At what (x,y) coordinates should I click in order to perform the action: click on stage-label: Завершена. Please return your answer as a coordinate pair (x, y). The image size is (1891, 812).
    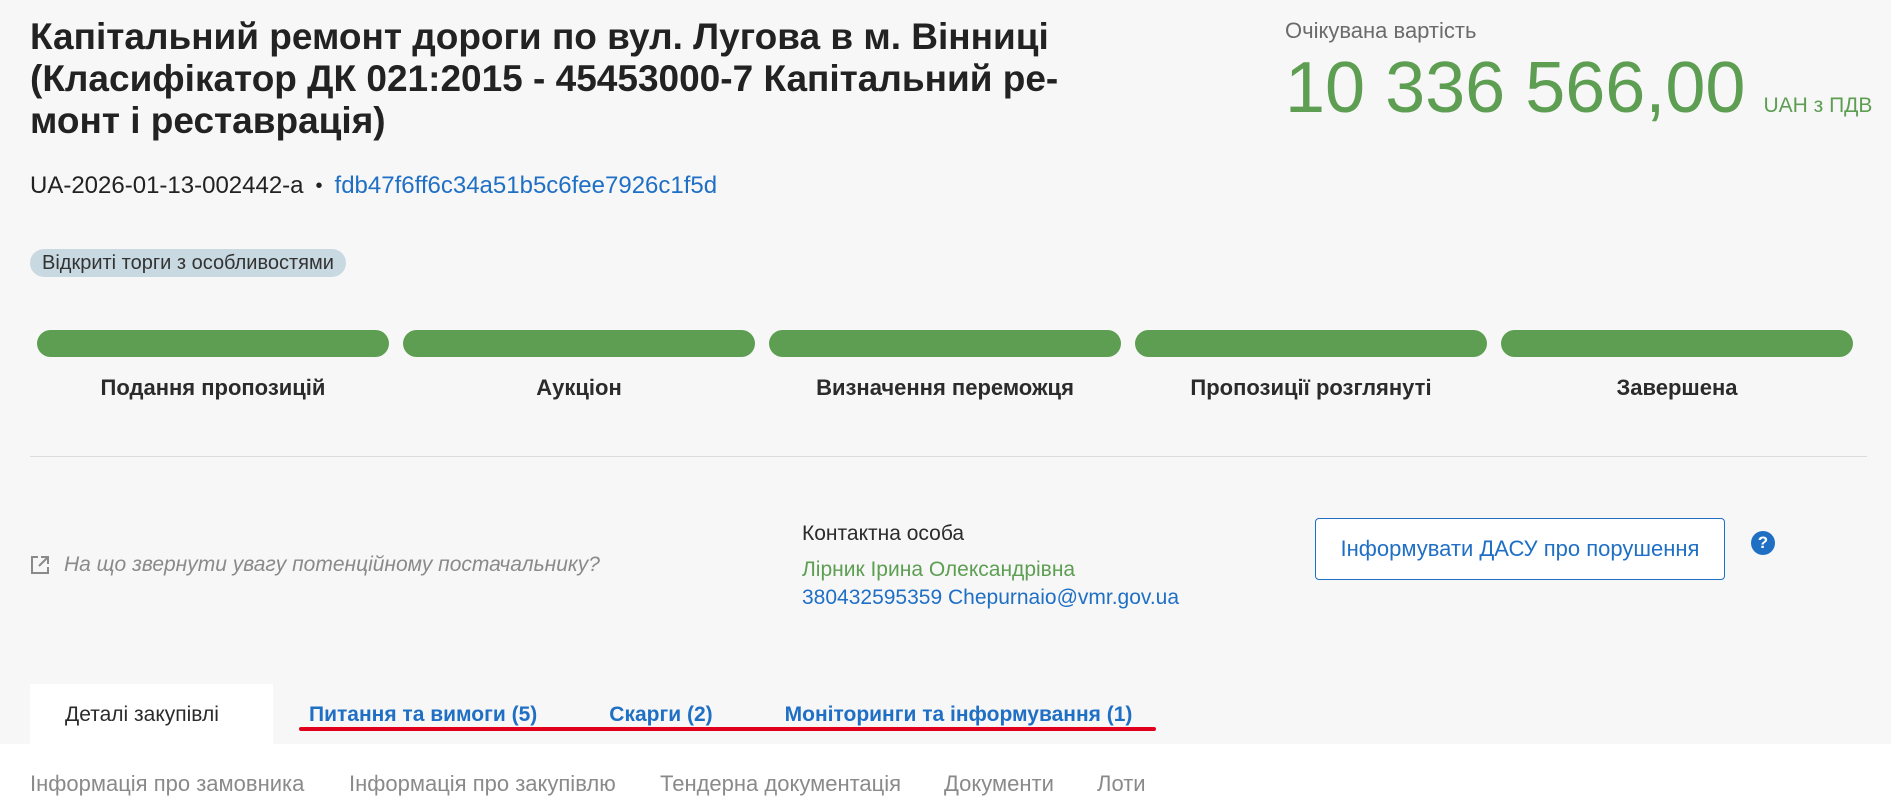
    Looking at the image, I should click on (1677, 387).